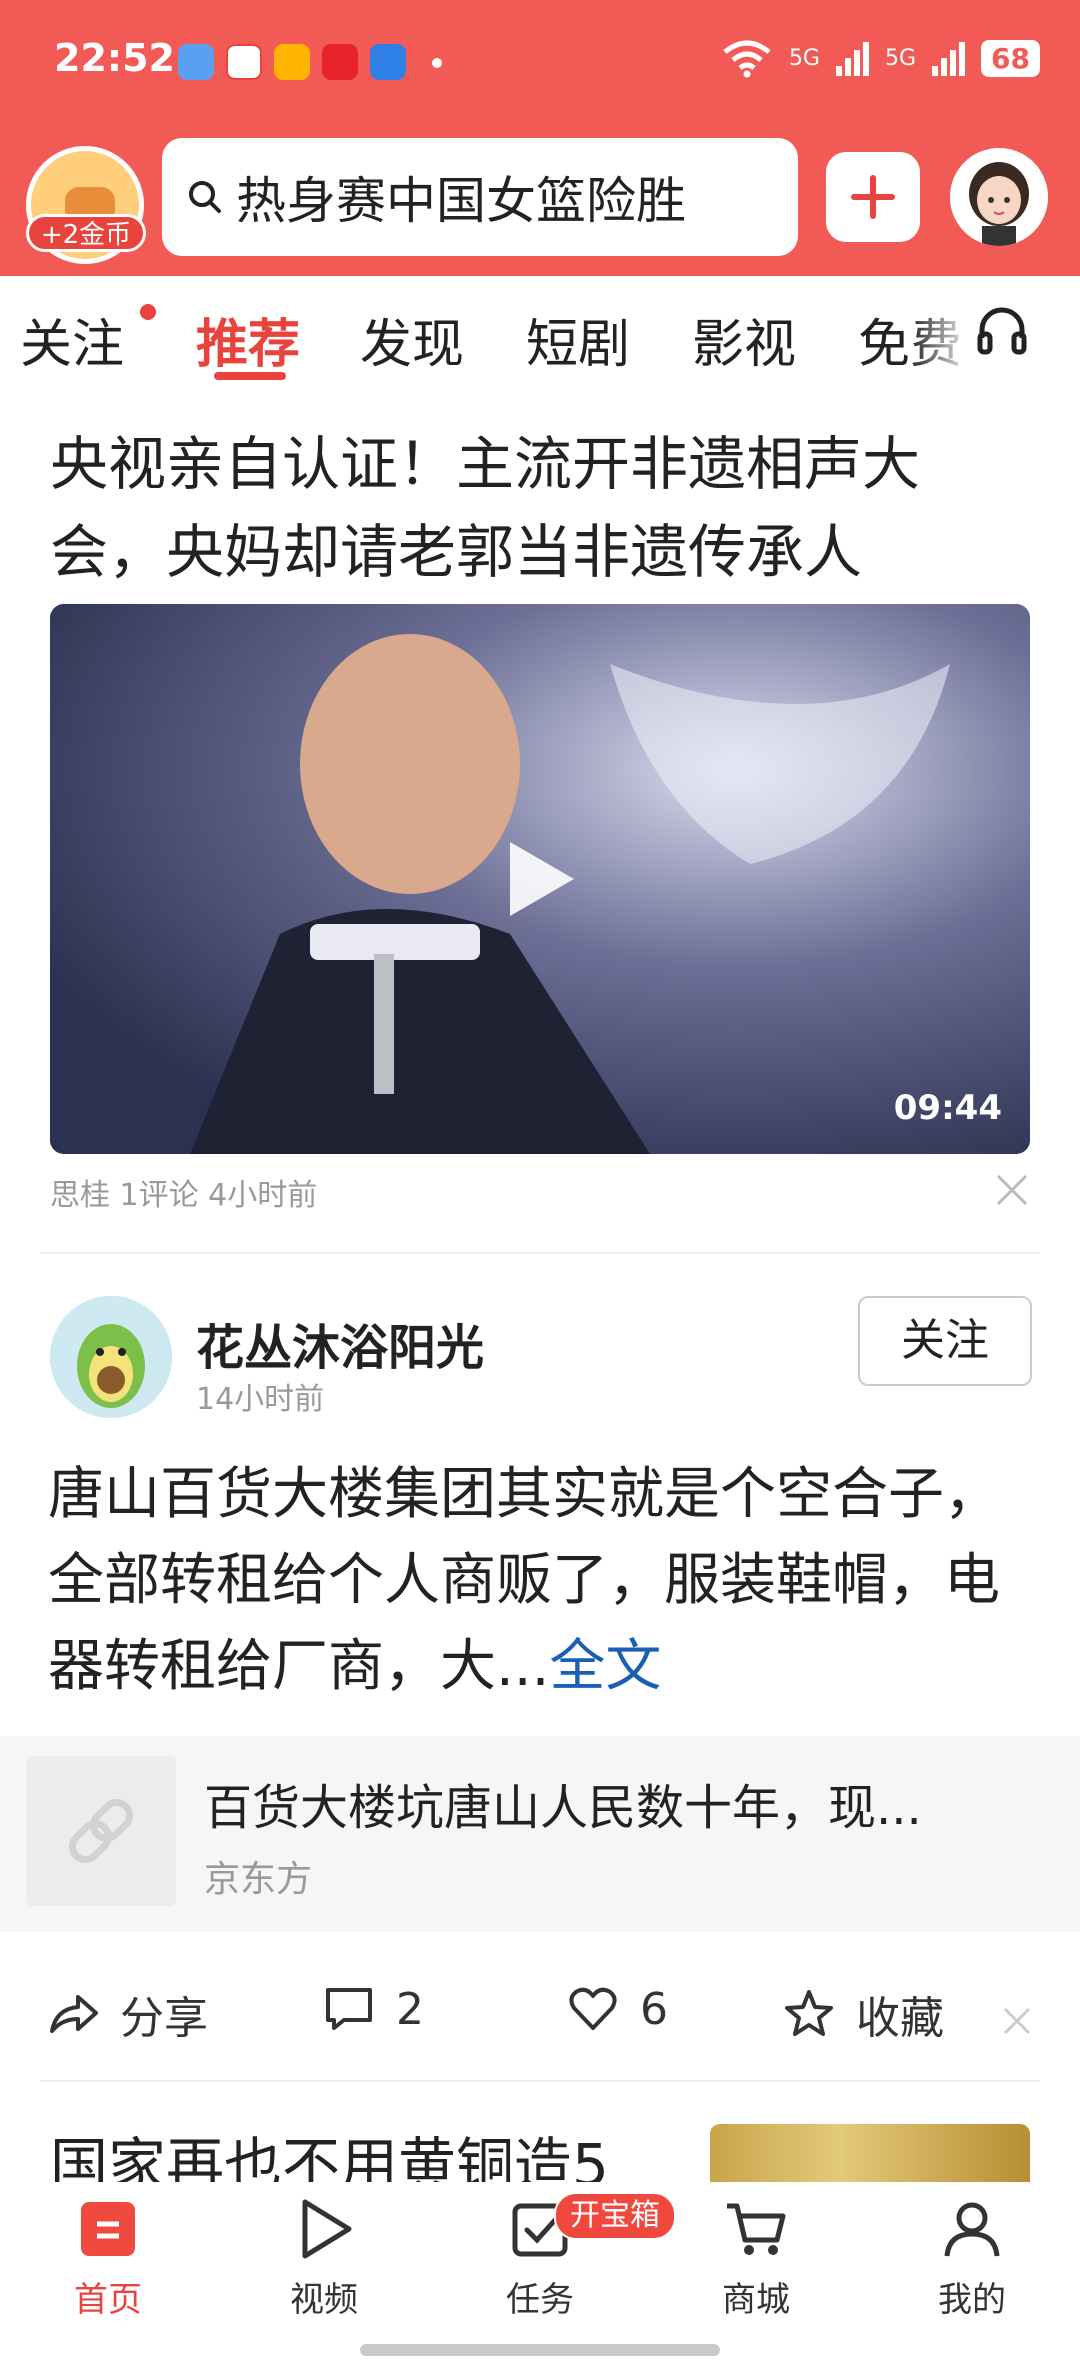  I want to click on music-app-icon, so click(340, 62).